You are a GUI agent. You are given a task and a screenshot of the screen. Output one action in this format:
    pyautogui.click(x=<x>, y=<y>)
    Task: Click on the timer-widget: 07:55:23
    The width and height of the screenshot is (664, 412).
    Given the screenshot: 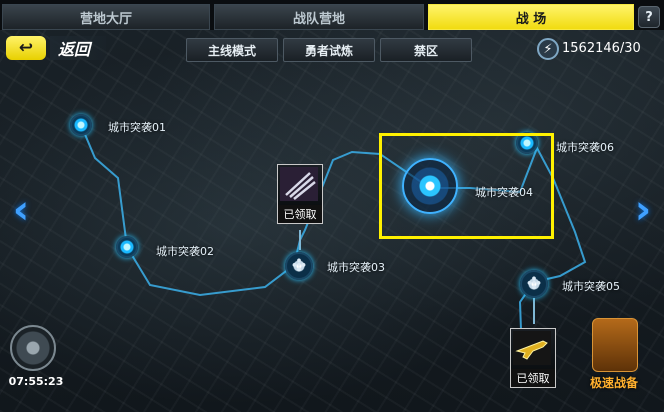 What is the action you would take?
    pyautogui.click(x=34, y=361)
    